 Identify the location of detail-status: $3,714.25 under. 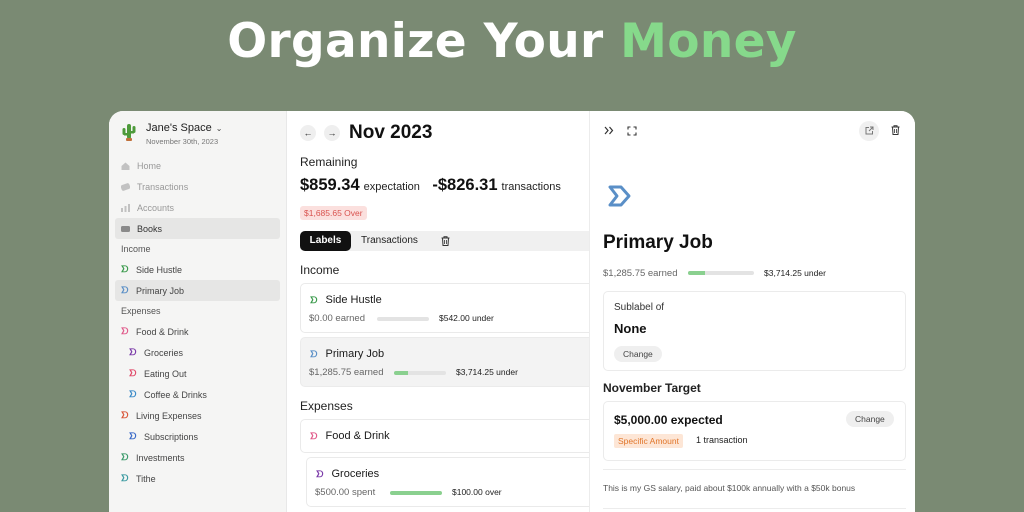
(795, 273).